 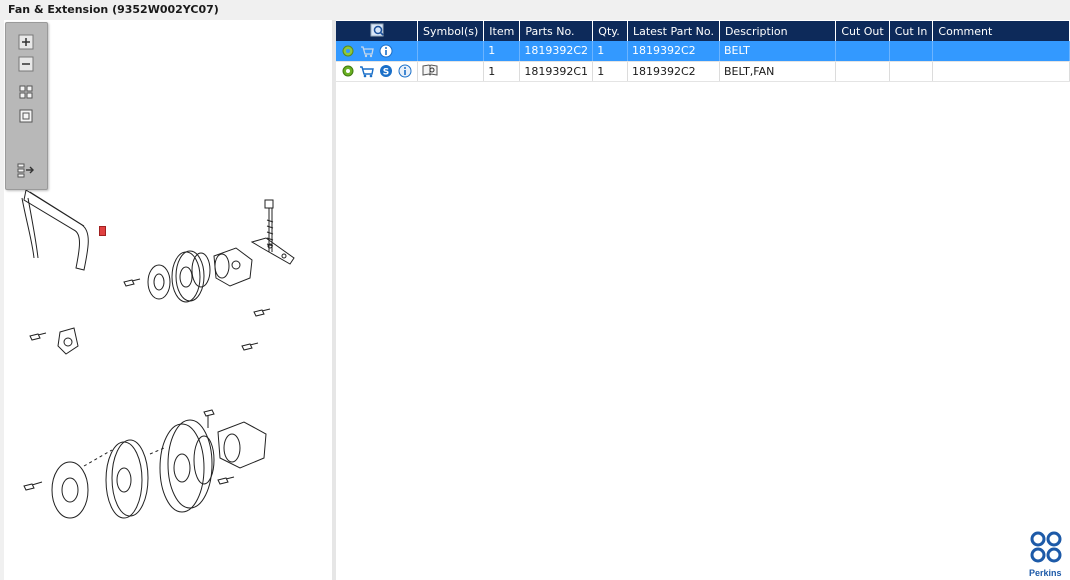 I want to click on column-header-latest-part-no: Latest Part No., so click(x=673, y=31).